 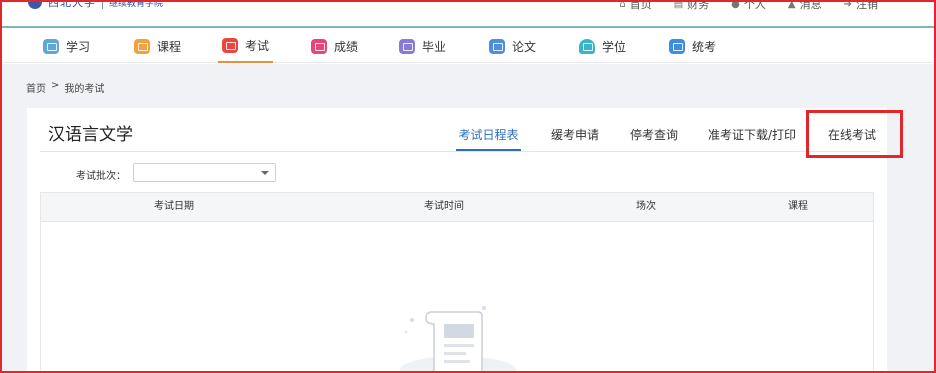 I want to click on topnav-profile: ● 个人, so click(x=748, y=6).